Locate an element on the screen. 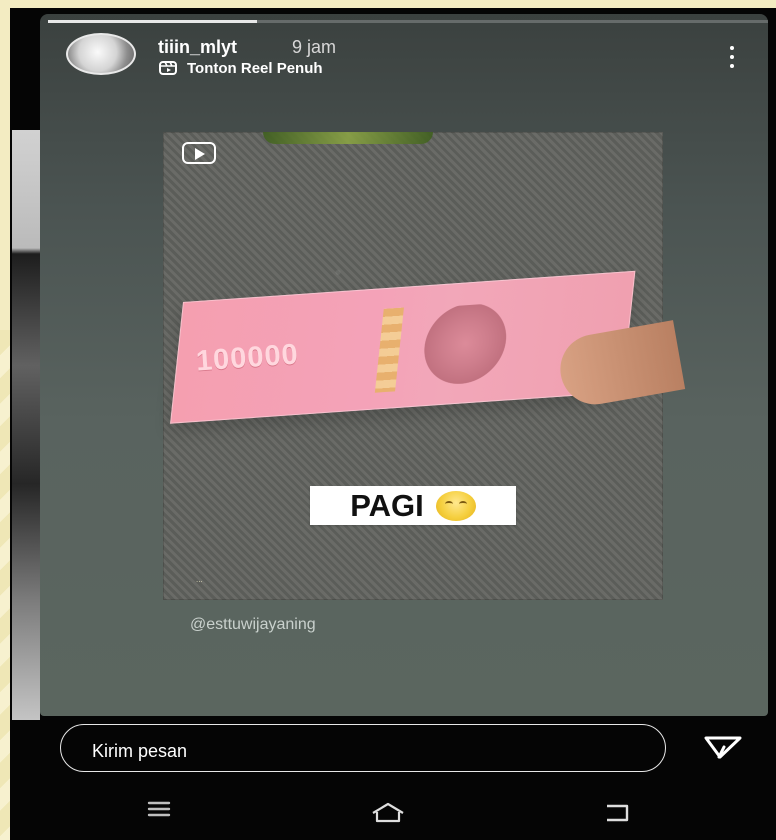 This screenshot has height=840, width=776. story-progress-bar is located at coordinates (408, 21).